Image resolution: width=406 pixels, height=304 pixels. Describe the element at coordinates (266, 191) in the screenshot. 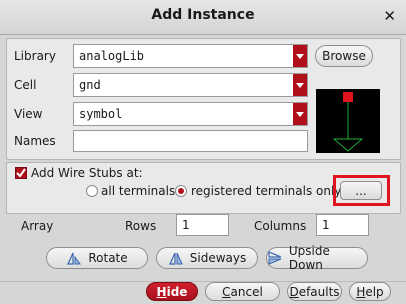

I see `registered-terminals-label: registered terminals only` at that location.